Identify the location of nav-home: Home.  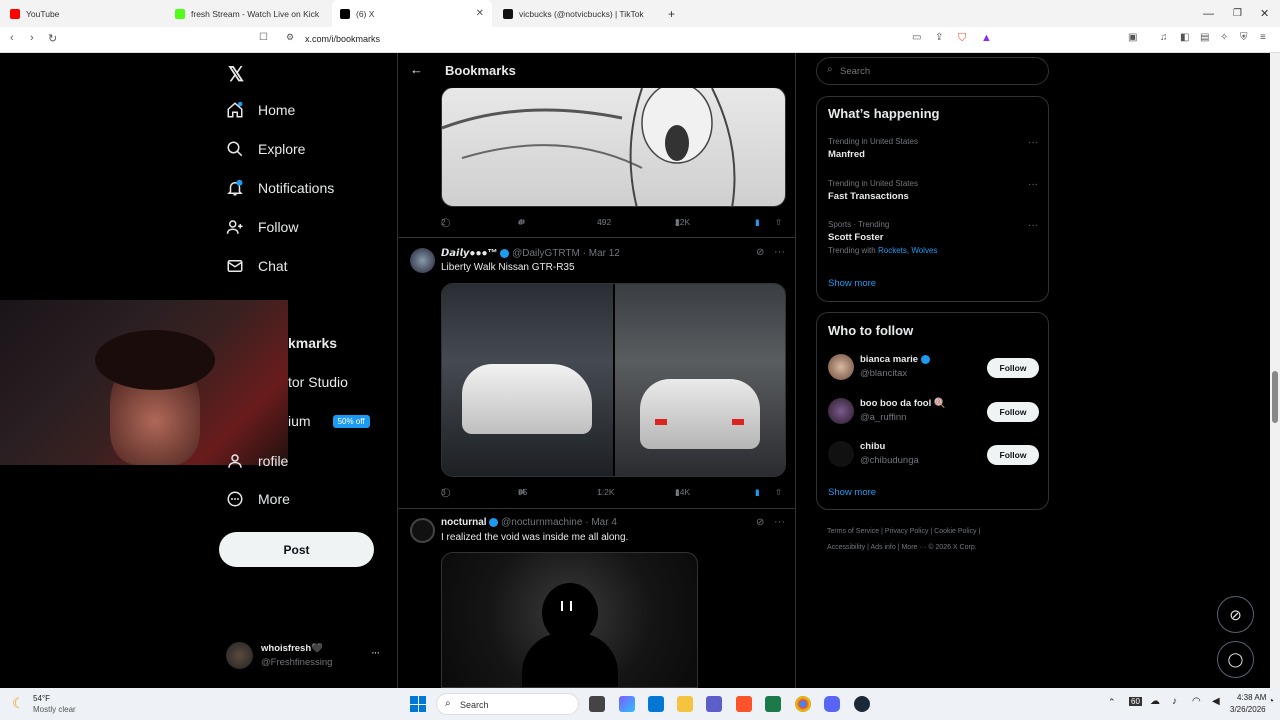
(260, 110).